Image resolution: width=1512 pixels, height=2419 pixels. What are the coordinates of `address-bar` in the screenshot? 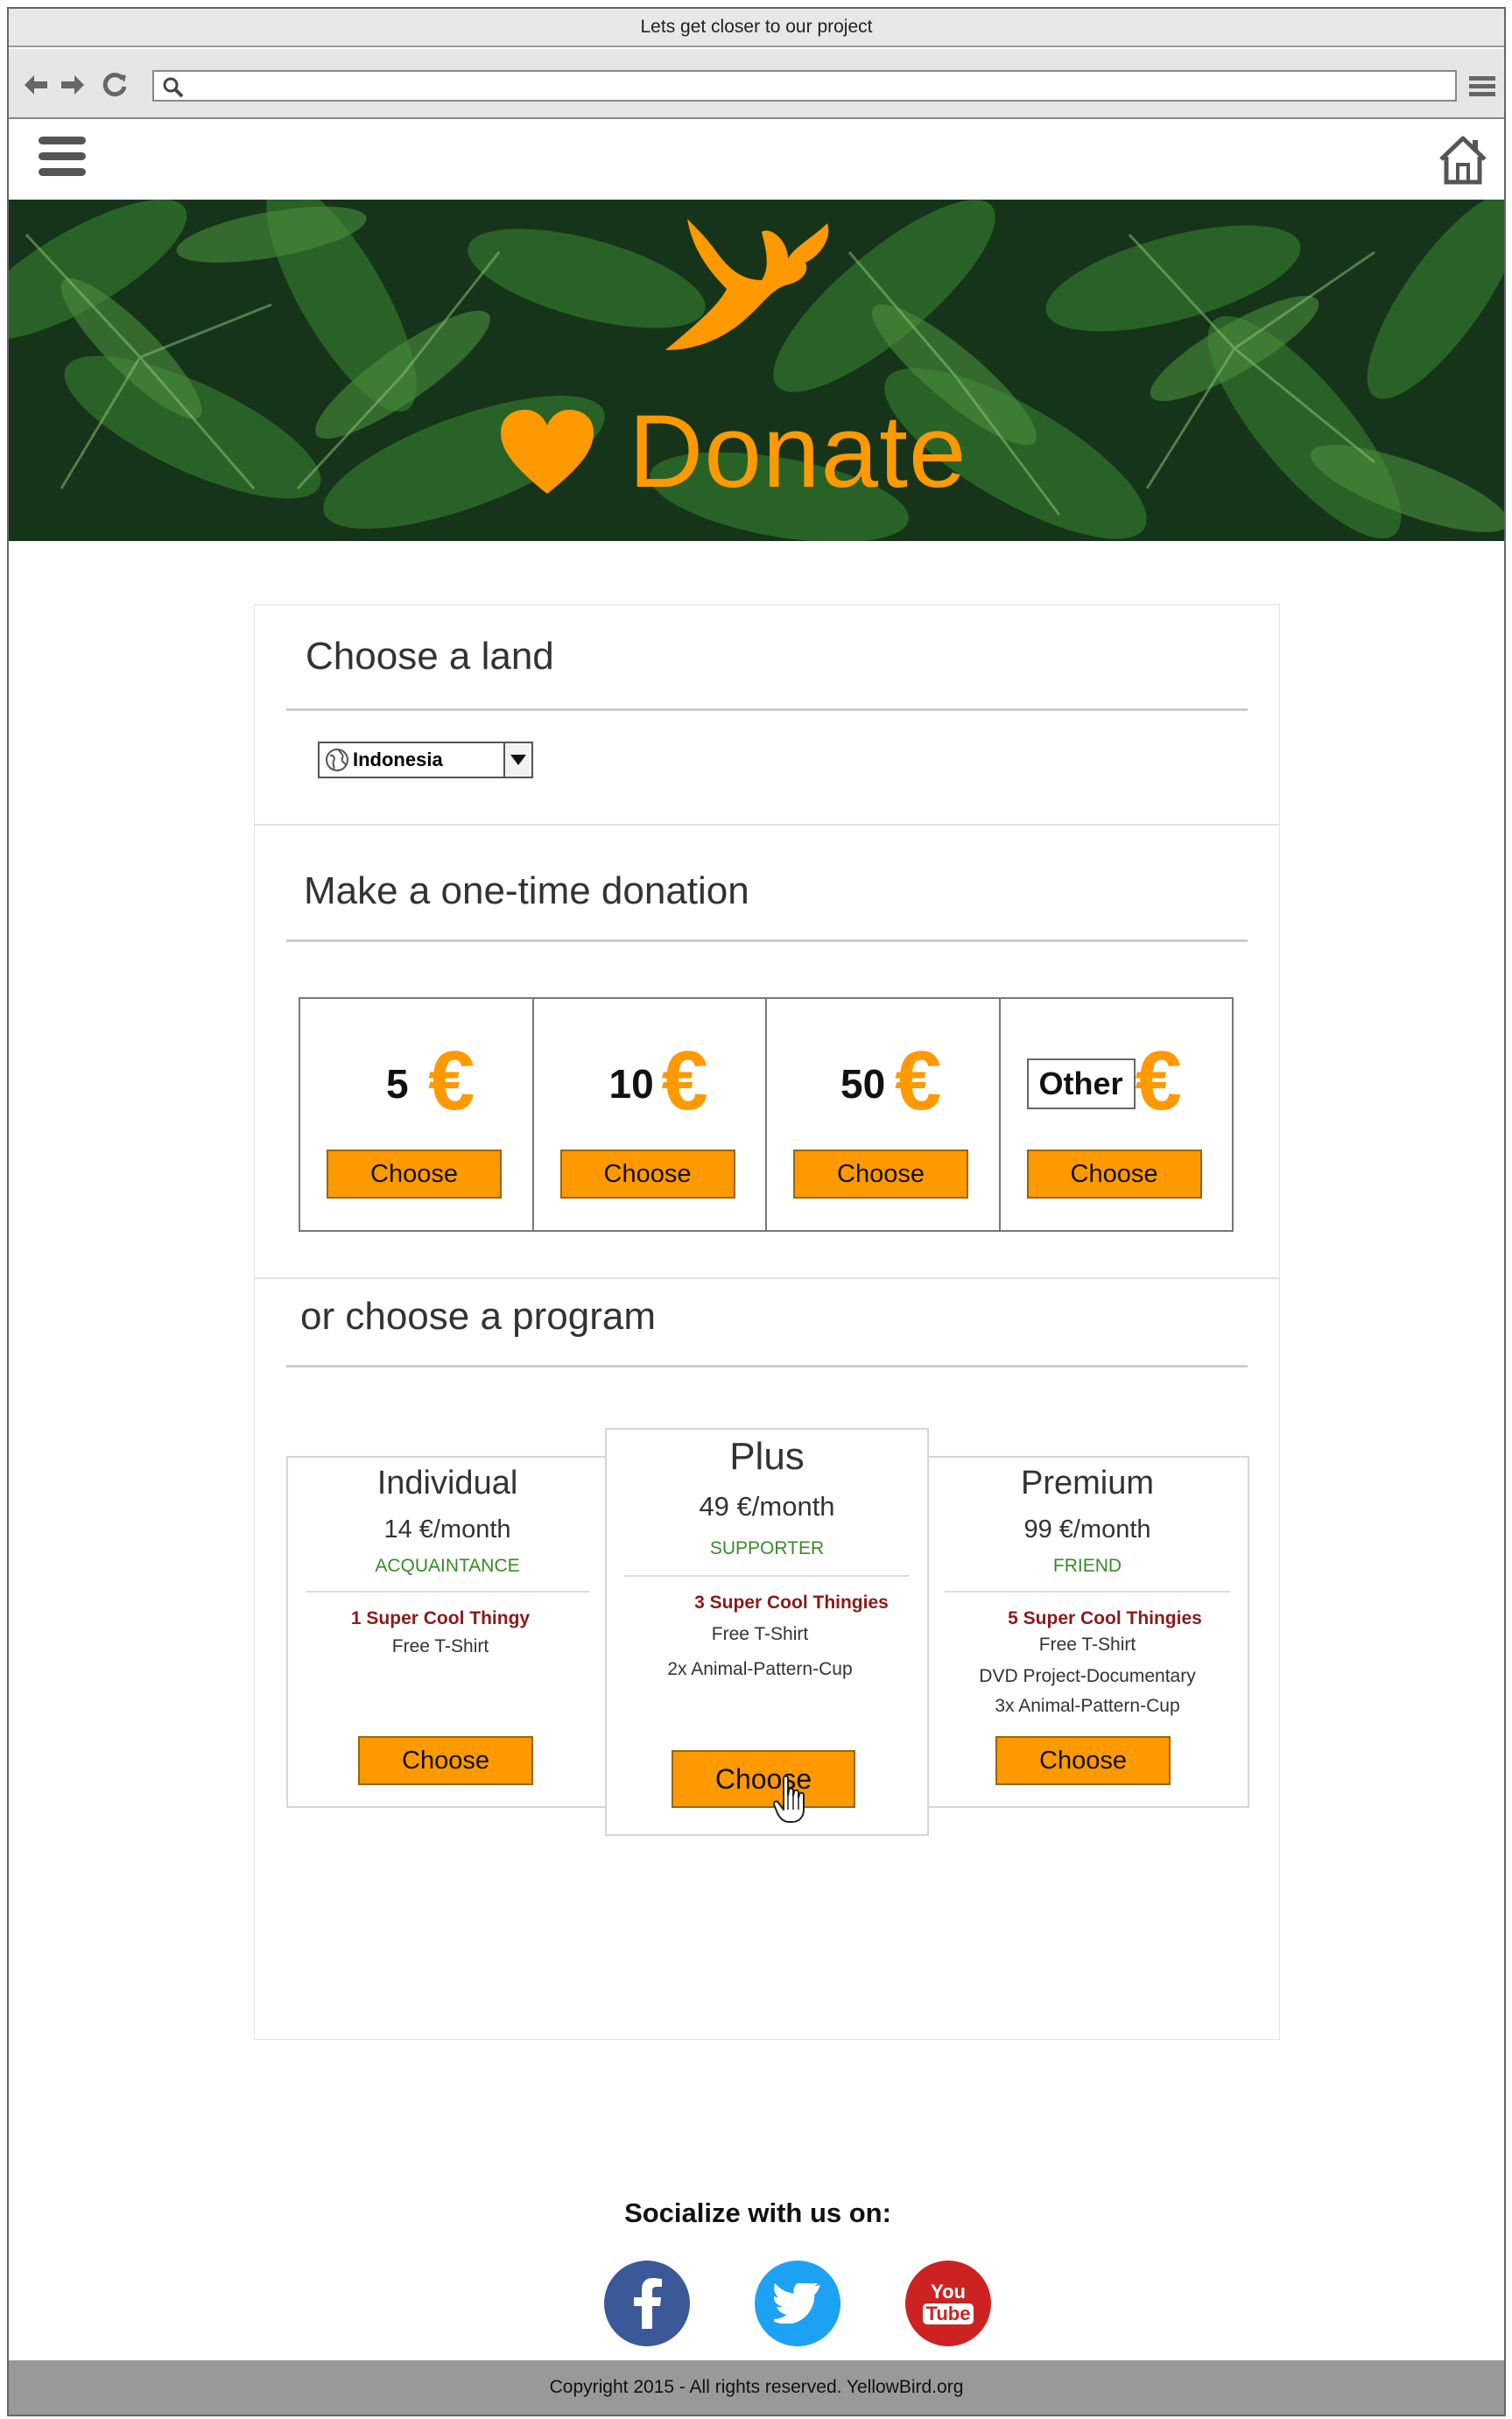 It's located at (805, 86).